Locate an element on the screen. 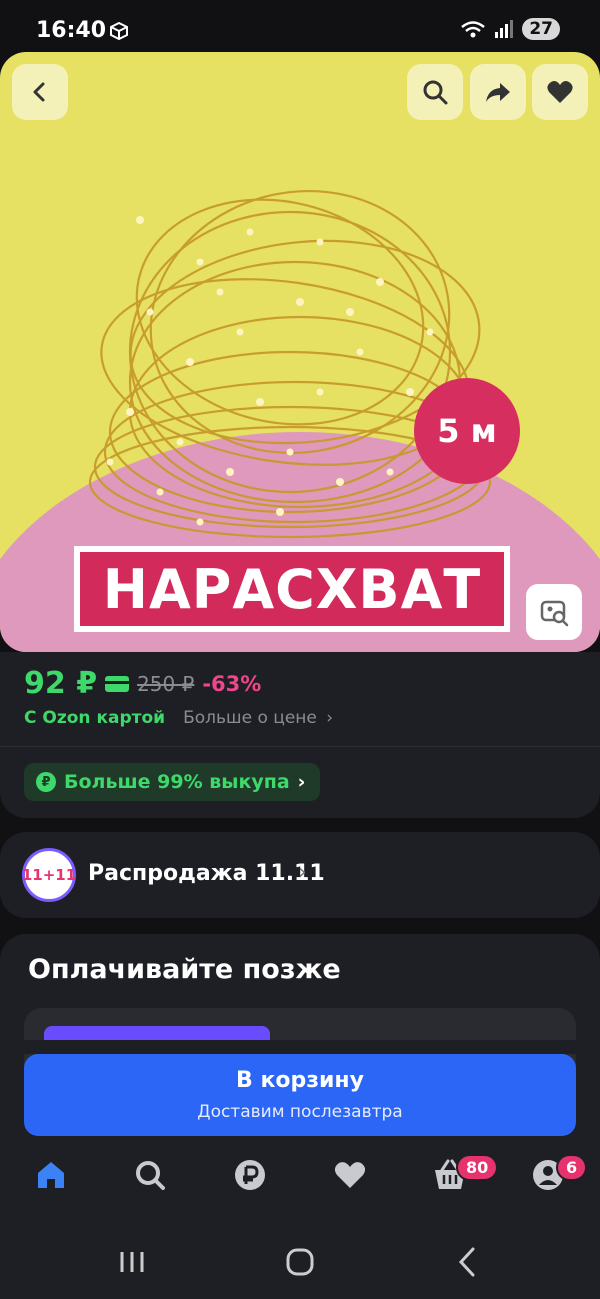 This screenshot has width=600, height=1299. delivery-label: Доставим послезавтра is located at coordinates (300, 1112).